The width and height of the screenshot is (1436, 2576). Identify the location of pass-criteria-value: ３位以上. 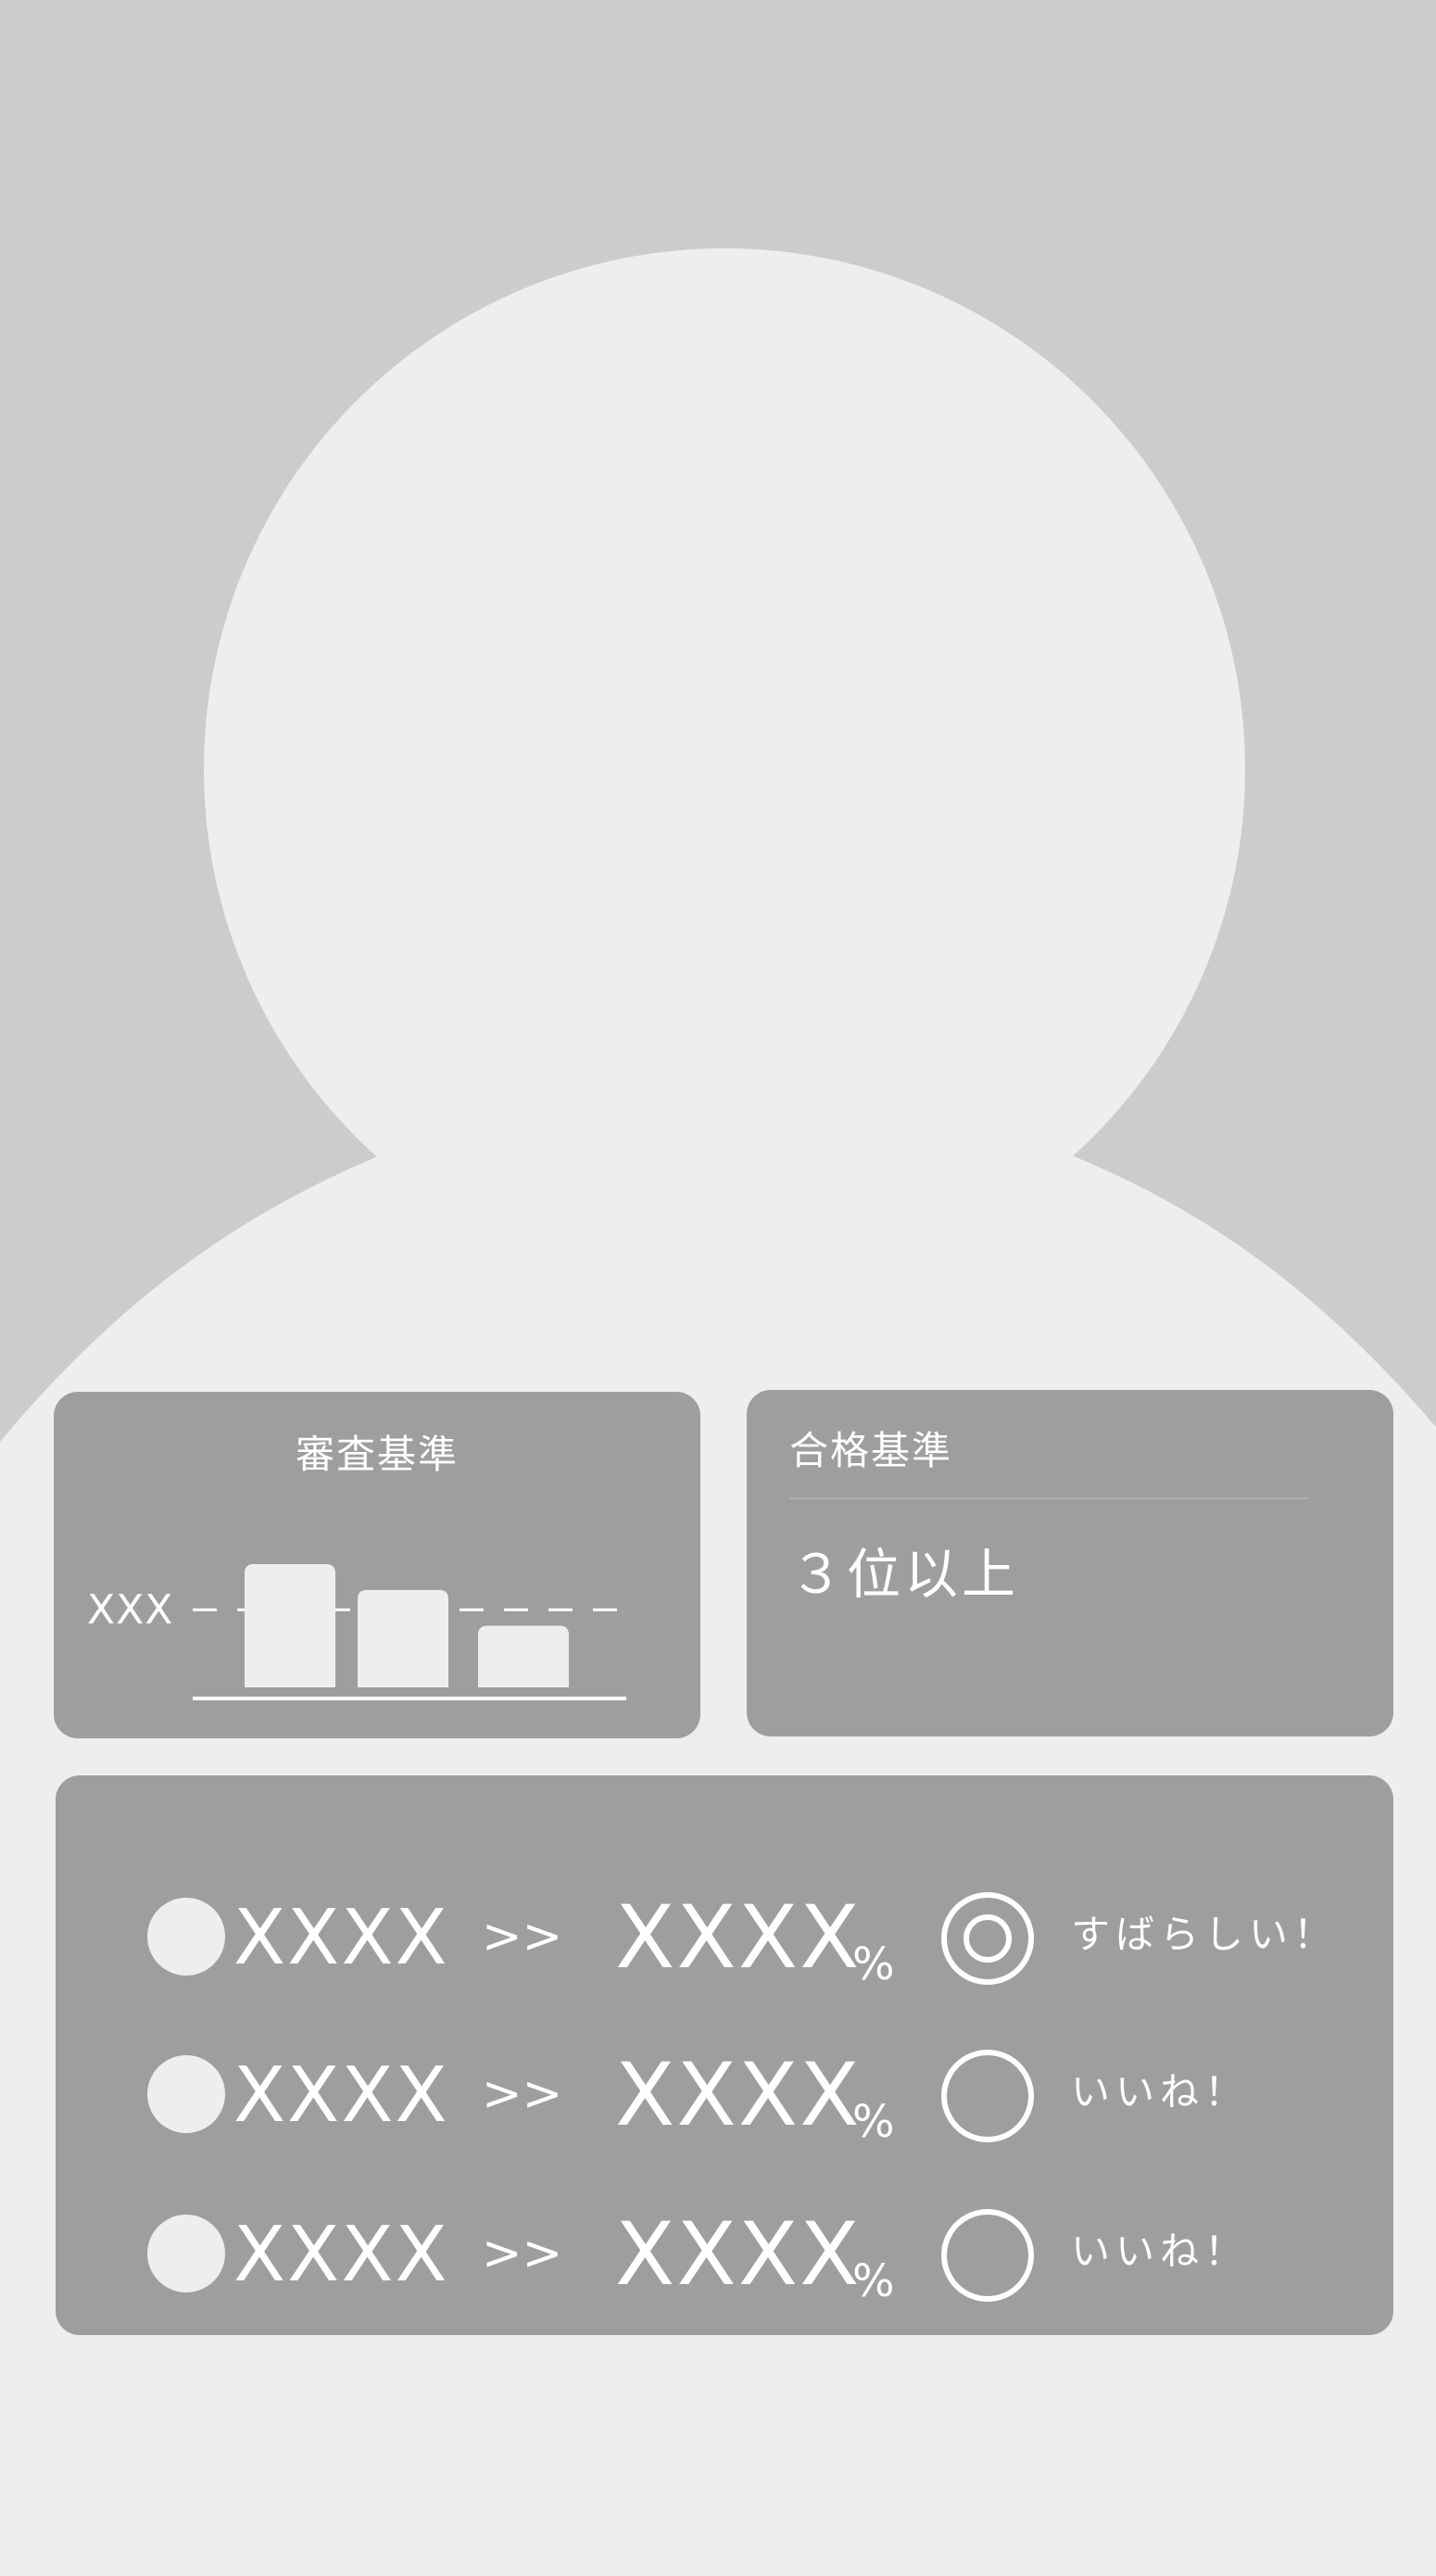
(904, 1574).